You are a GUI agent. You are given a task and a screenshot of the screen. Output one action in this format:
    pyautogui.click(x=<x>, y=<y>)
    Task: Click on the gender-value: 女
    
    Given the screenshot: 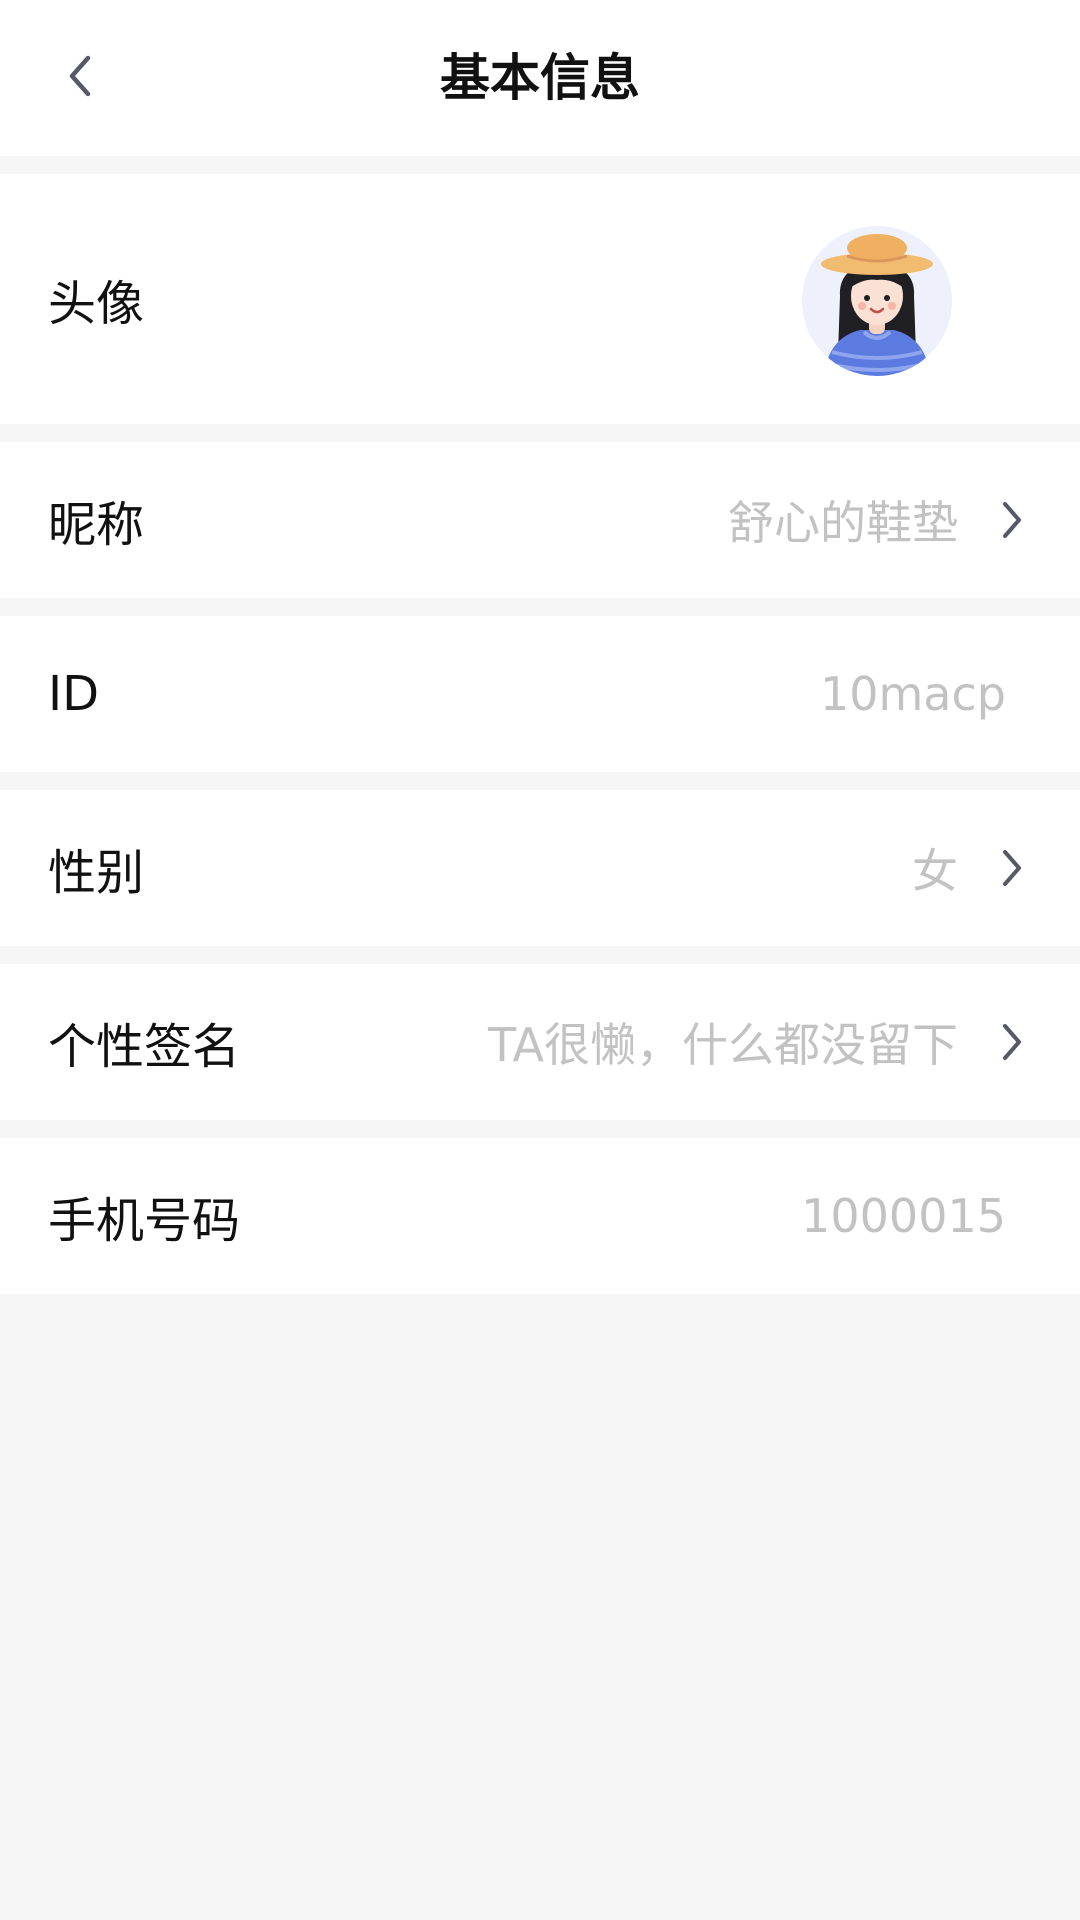 What is the action you would take?
    pyautogui.click(x=935, y=871)
    